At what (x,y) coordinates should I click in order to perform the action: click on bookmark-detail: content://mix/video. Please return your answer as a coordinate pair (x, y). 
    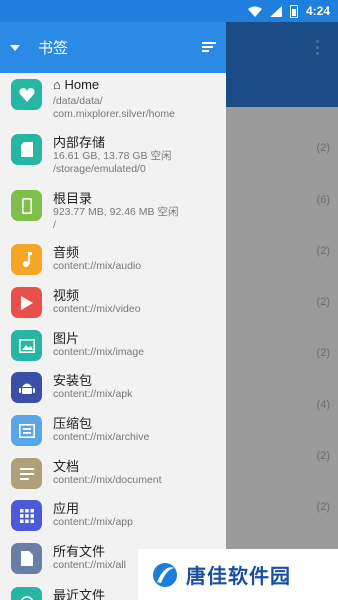
    Looking at the image, I should click on (97, 309).